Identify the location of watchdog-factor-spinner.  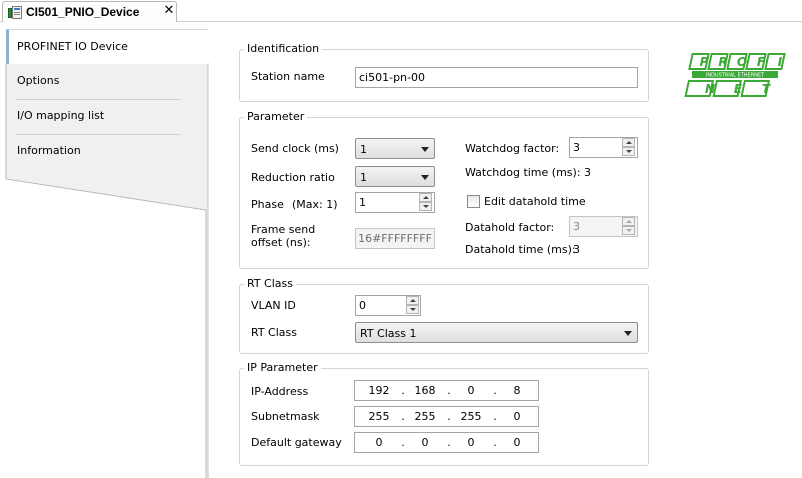
(628, 147).